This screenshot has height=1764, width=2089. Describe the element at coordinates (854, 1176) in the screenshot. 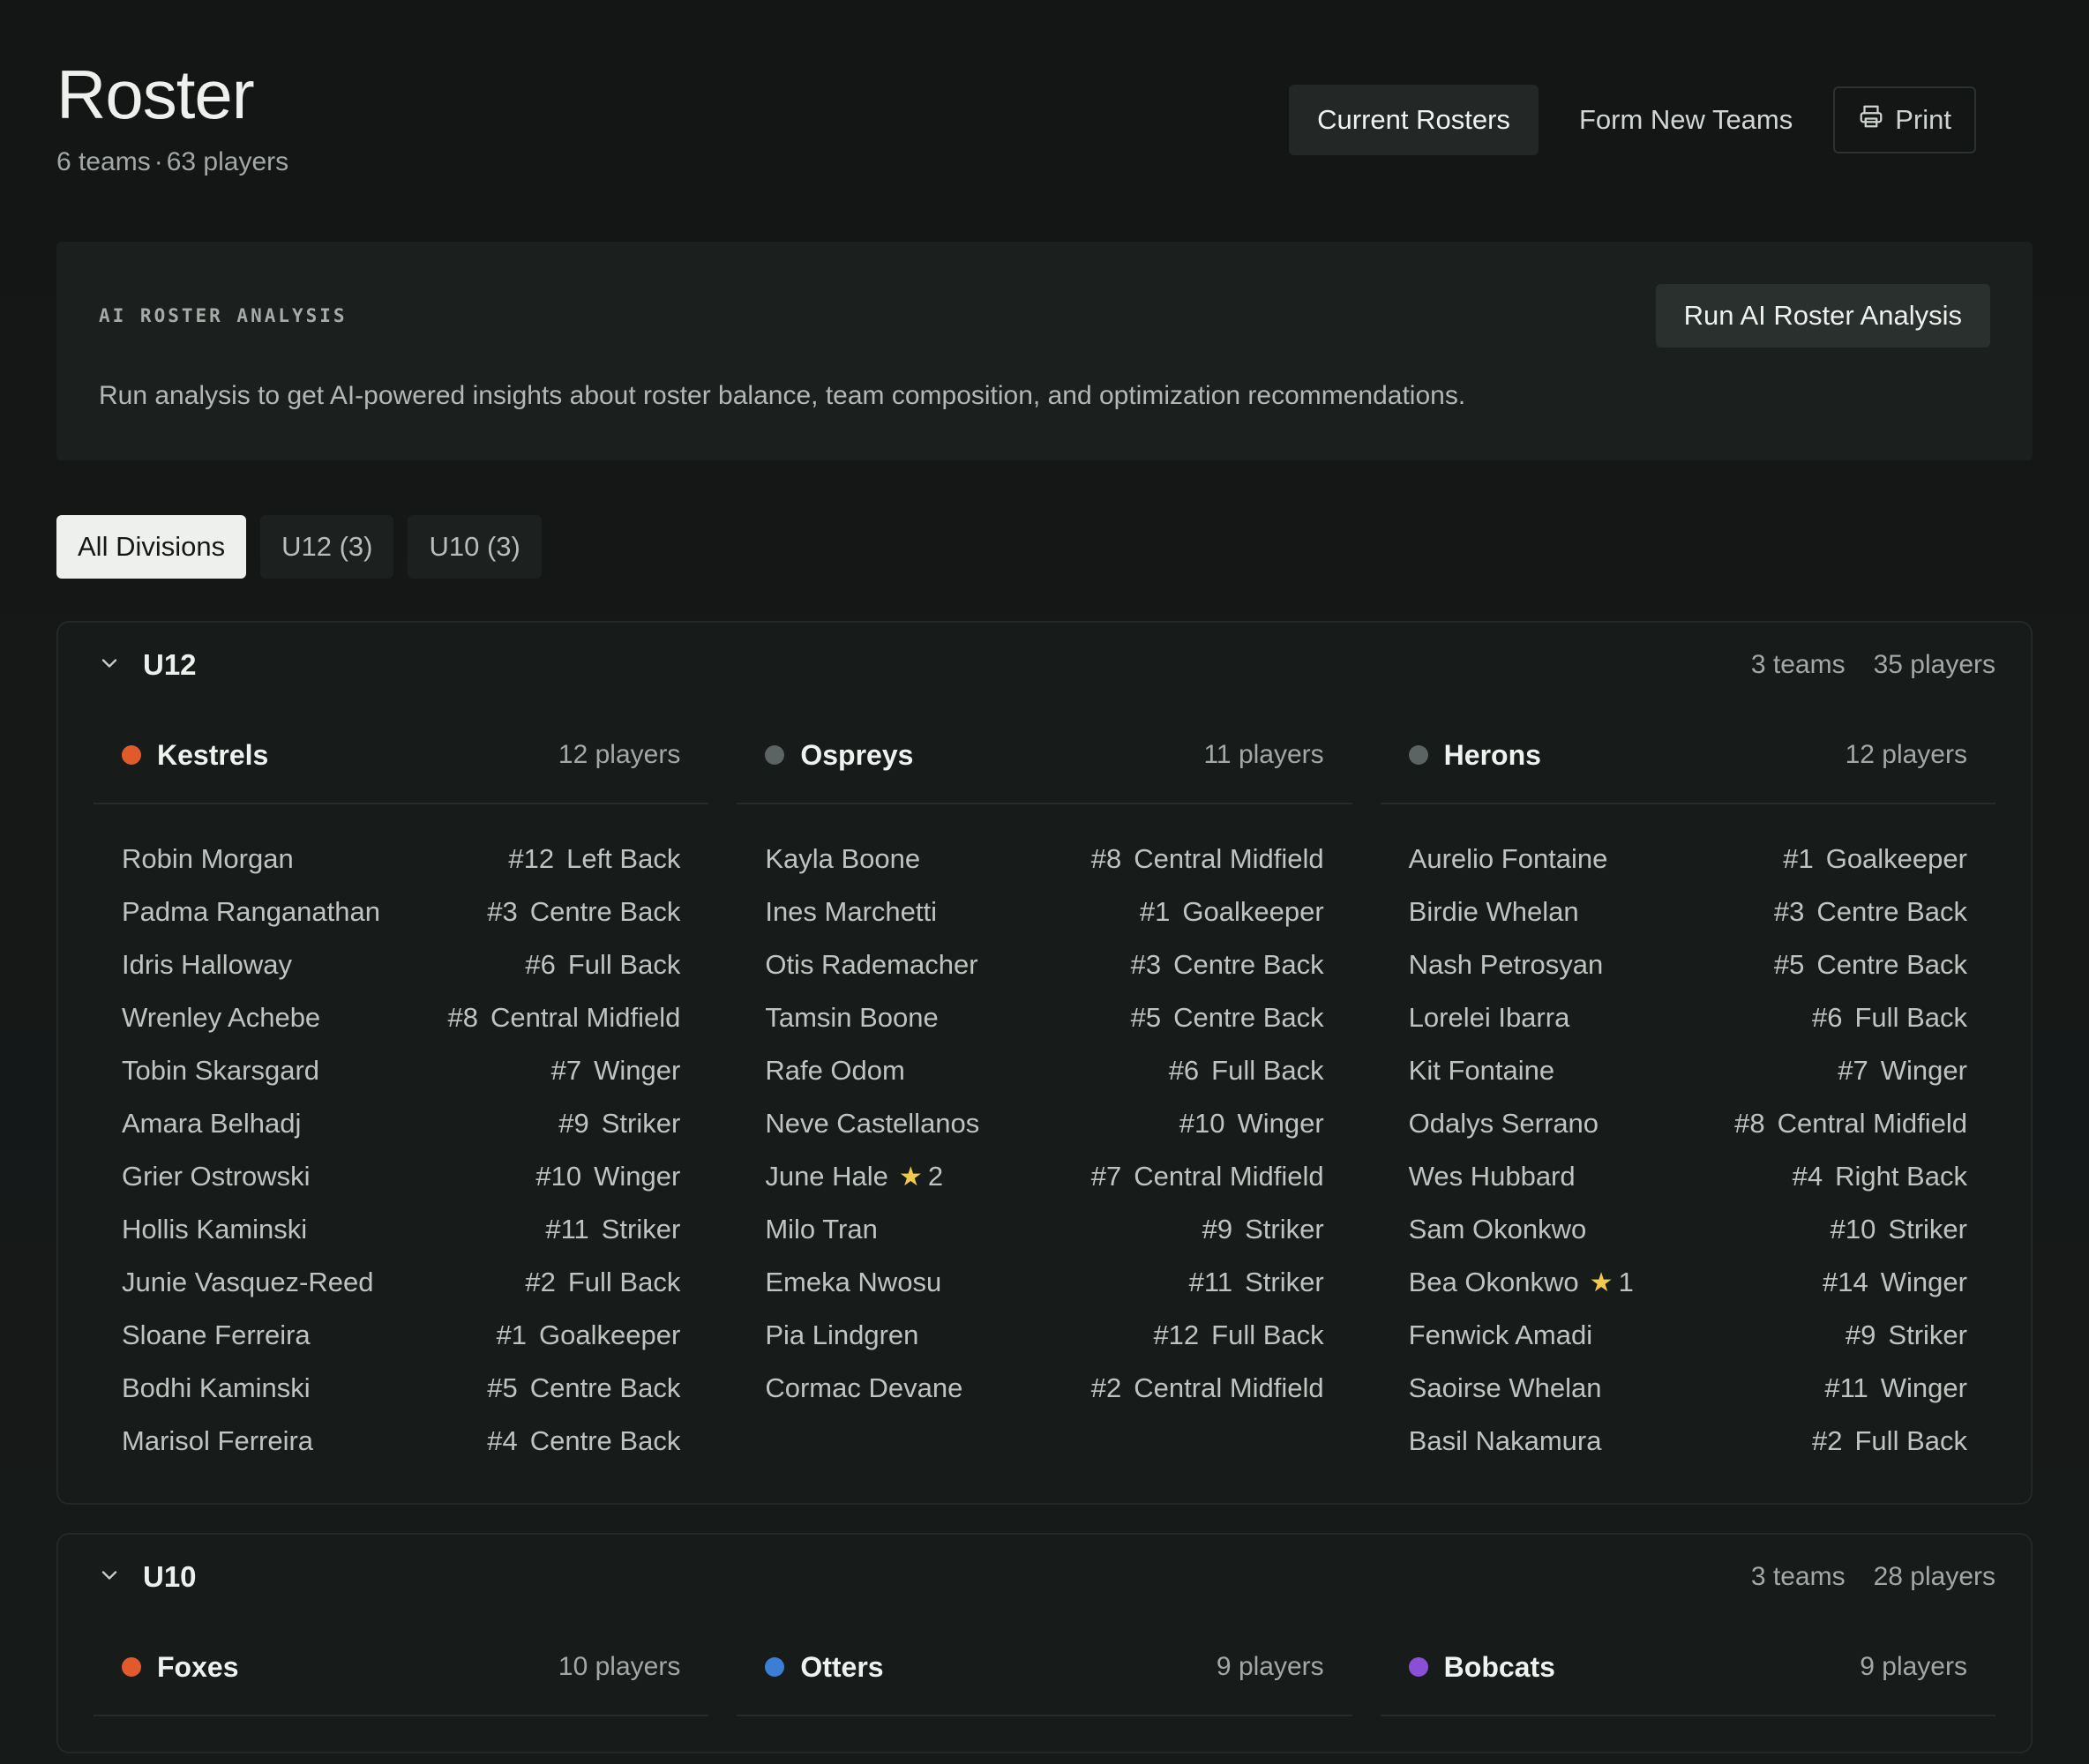

I see `player-name-group: June Hale ★ 2` at that location.